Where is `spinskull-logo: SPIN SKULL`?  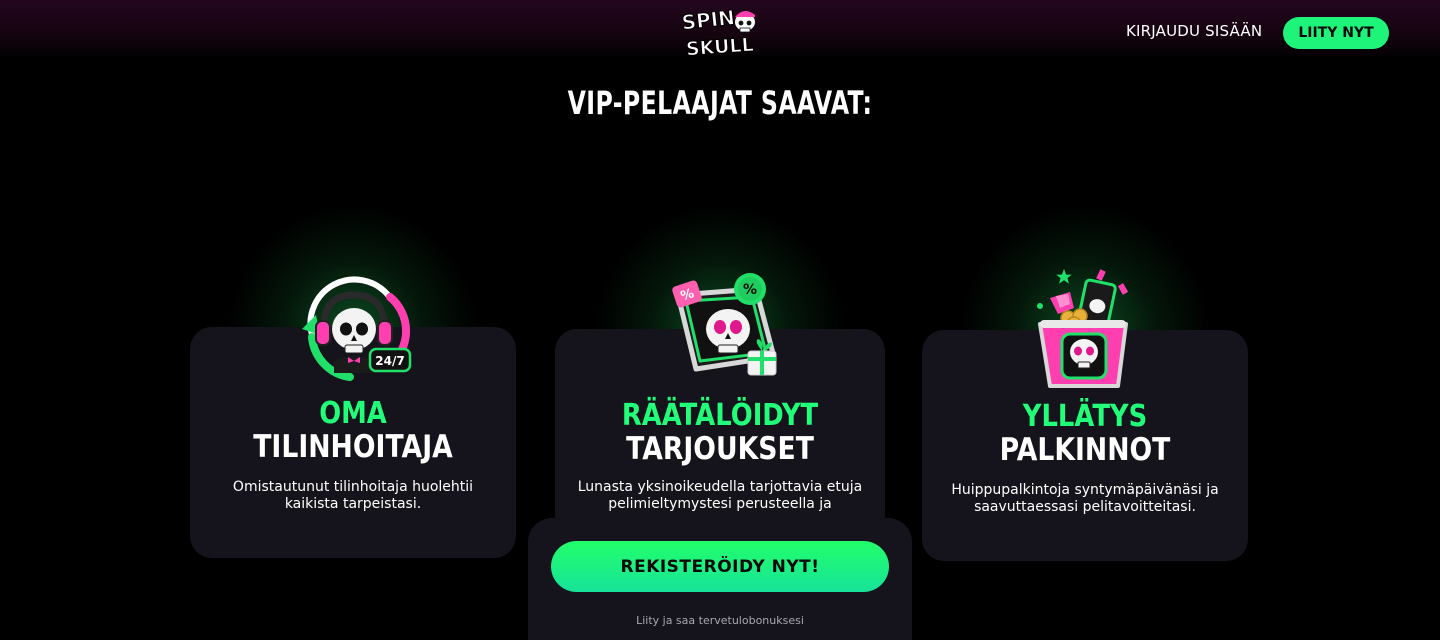 spinskull-logo: SPIN SKULL is located at coordinates (720, 33).